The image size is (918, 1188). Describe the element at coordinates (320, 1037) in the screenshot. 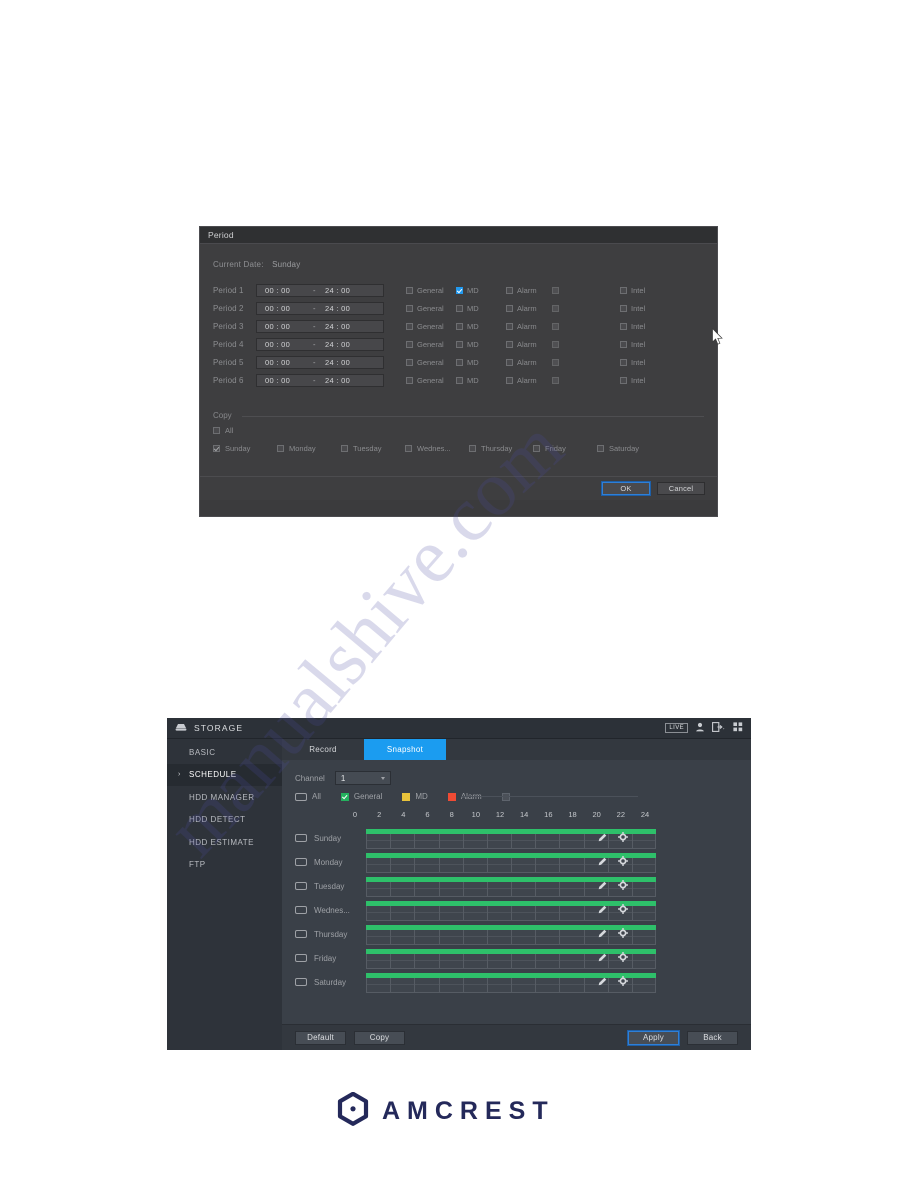

I see `default-button: Default` at that location.